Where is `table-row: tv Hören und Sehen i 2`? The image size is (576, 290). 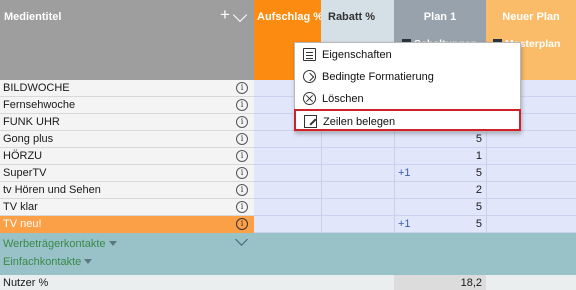
table-row: tv Hören und Sehen i 2 is located at coordinates (288, 190).